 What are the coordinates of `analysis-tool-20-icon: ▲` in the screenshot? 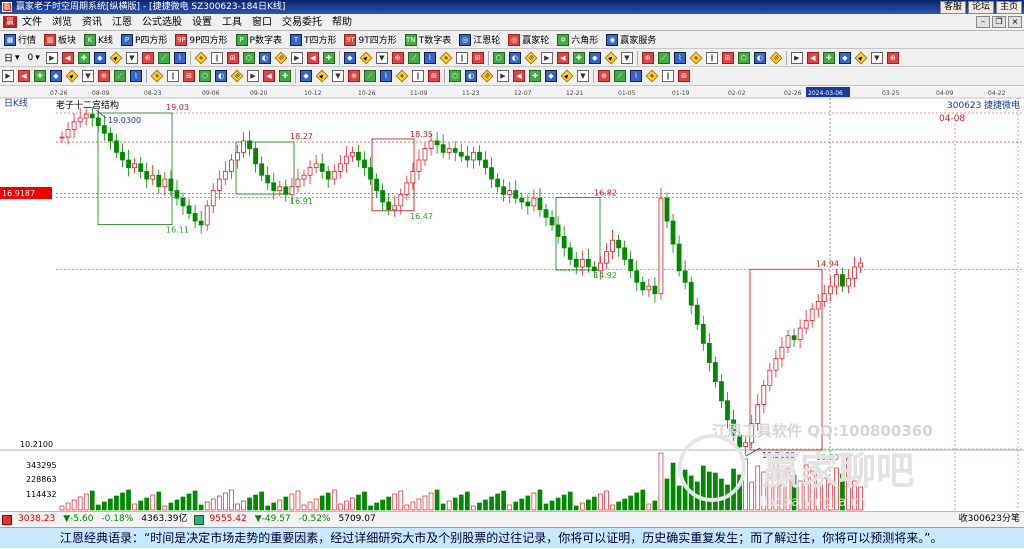 It's located at (322, 76).